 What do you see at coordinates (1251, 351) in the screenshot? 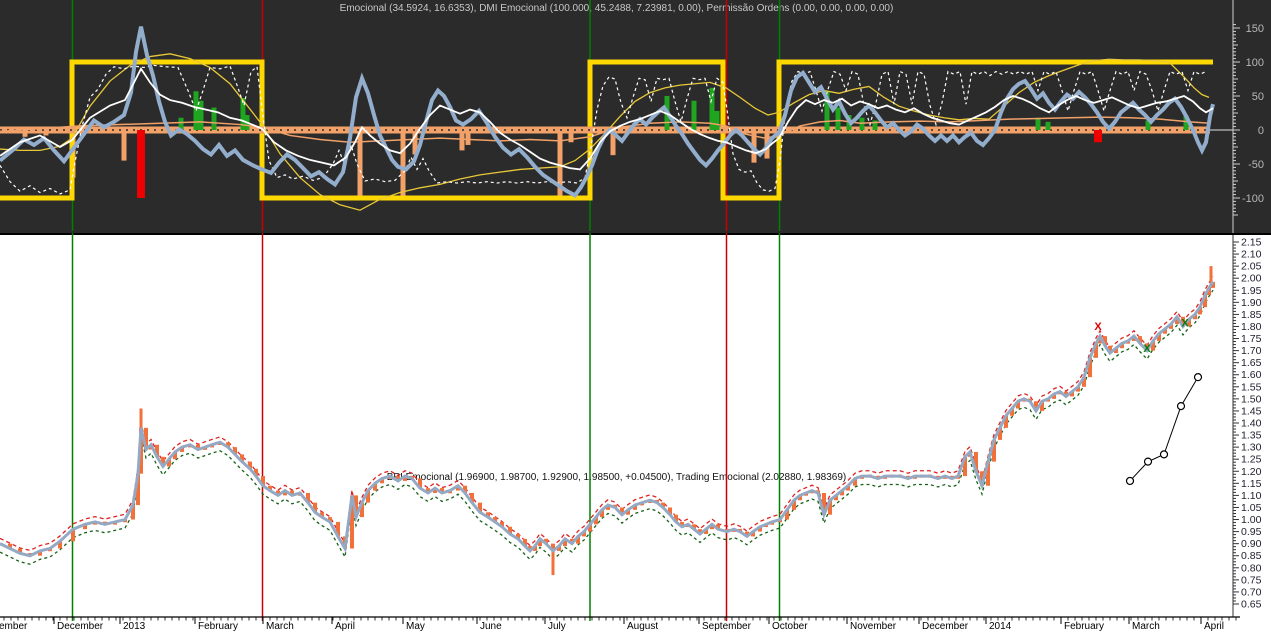
I see `price-axis-label: 1.70` at bounding box center [1251, 351].